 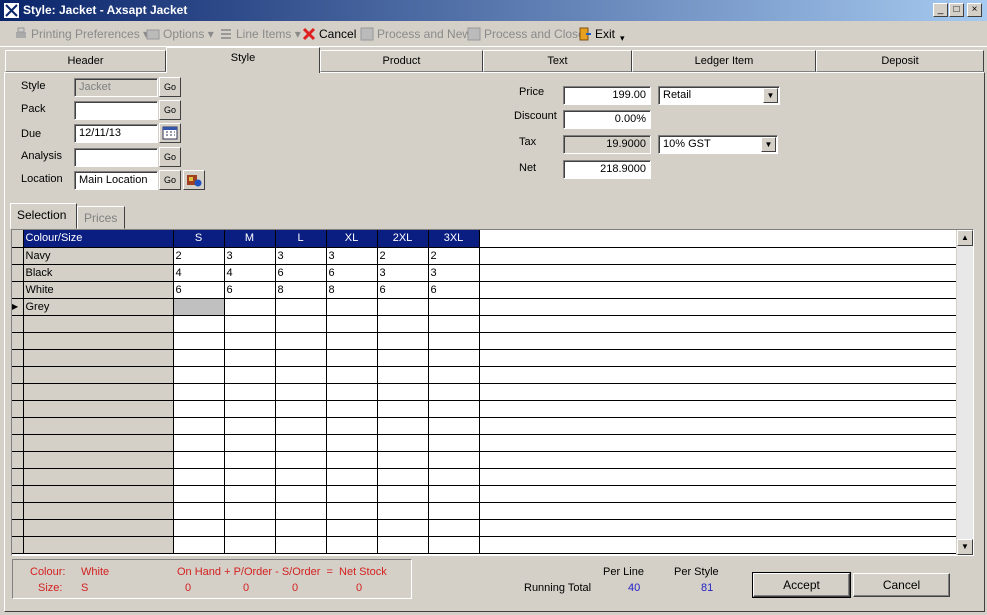 What do you see at coordinates (98, 273) in the screenshot?
I see `colour-cell: Black` at bounding box center [98, 273].